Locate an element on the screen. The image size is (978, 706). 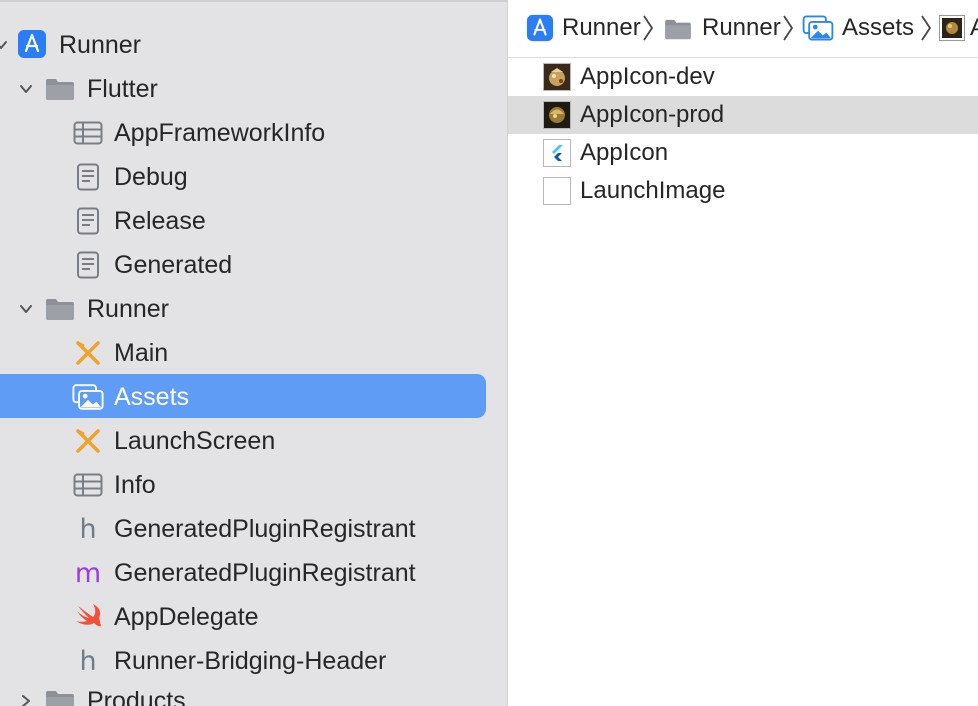
tree-item-launchscreen: LaunchScreen is located at coordinates (194, 441).